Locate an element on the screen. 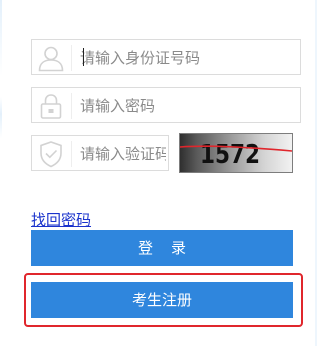 This screenshot has width=320, height=346. captcha-text: 1572 is located at coordinates (230, 155).